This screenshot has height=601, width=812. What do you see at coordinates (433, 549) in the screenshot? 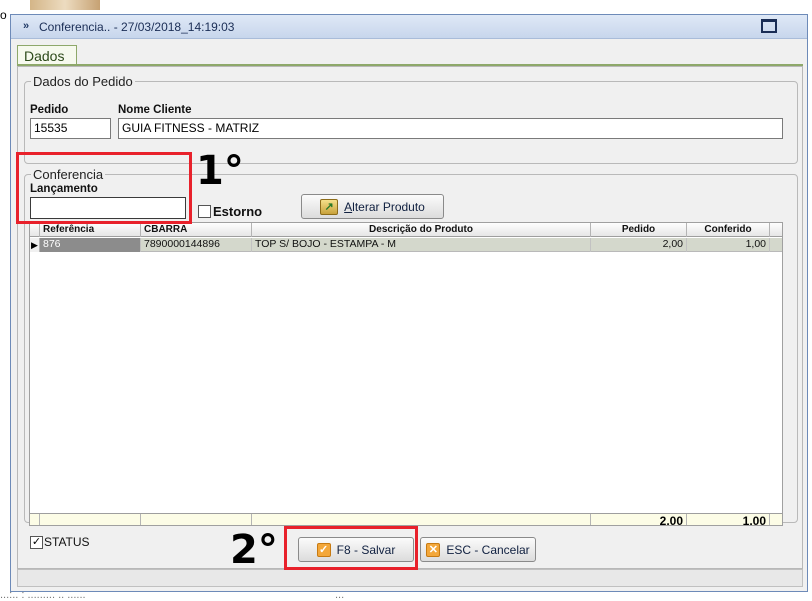
I see `cancel-icon: ✕` at bounding box center [433, 549].